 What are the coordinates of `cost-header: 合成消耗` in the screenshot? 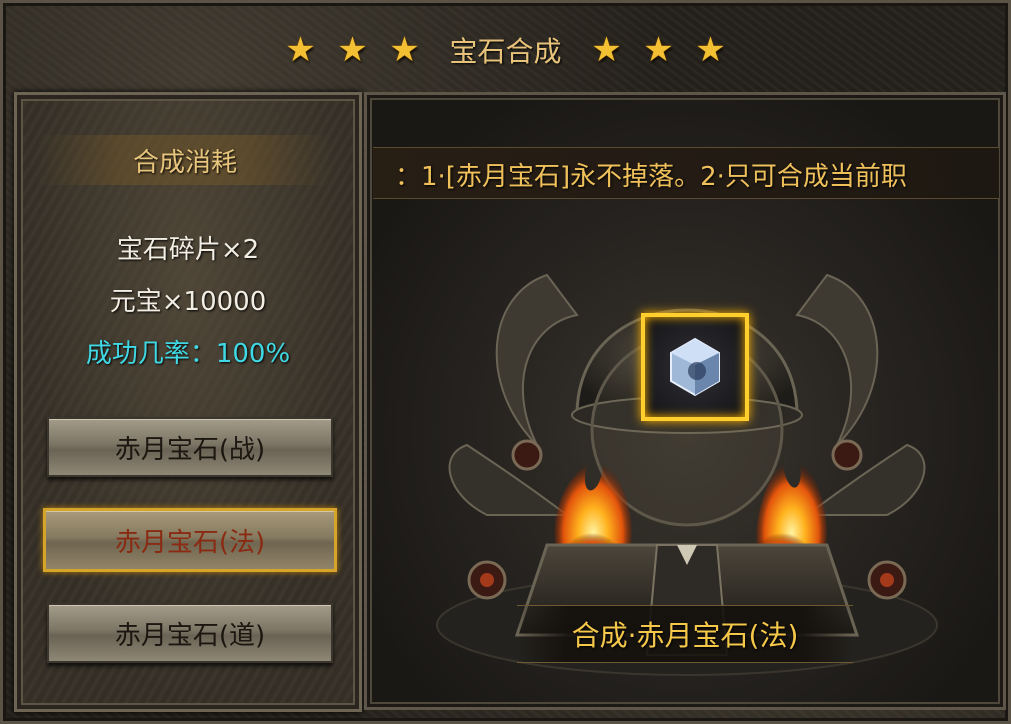 It's located at (185, 160).